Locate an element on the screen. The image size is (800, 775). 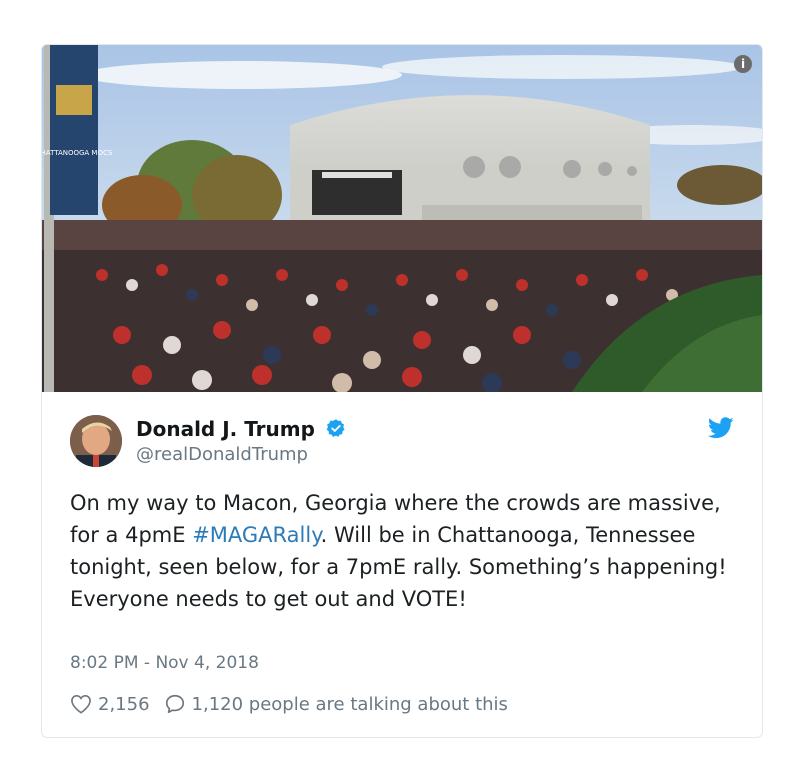
author-name: Donald J. Trump is located at coordinates (225, 429).